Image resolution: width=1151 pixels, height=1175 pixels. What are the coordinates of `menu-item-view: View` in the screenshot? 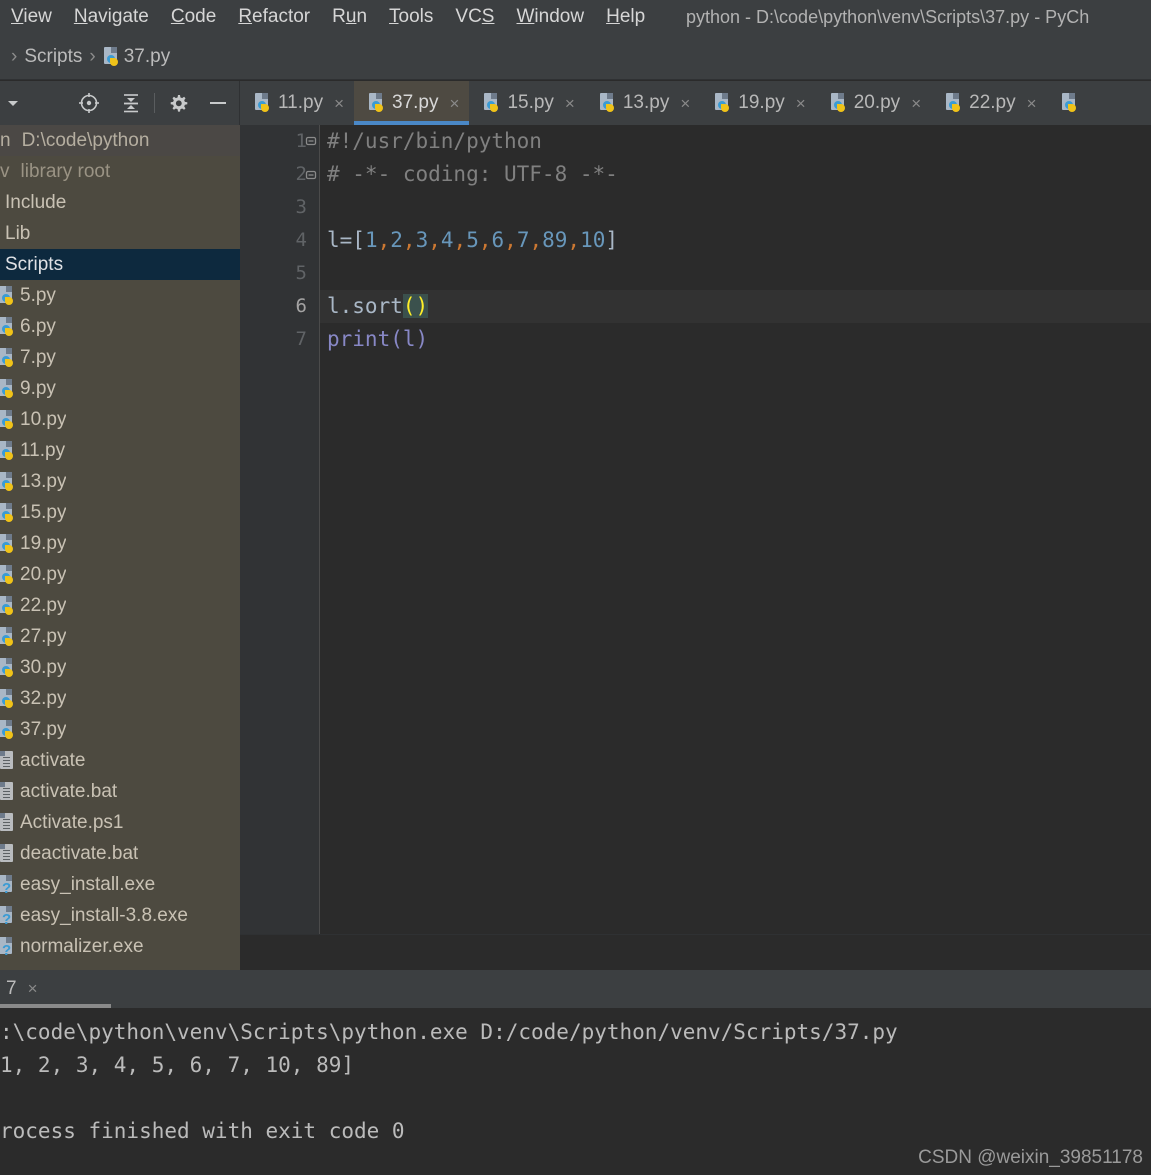 It's located at (31, 17).